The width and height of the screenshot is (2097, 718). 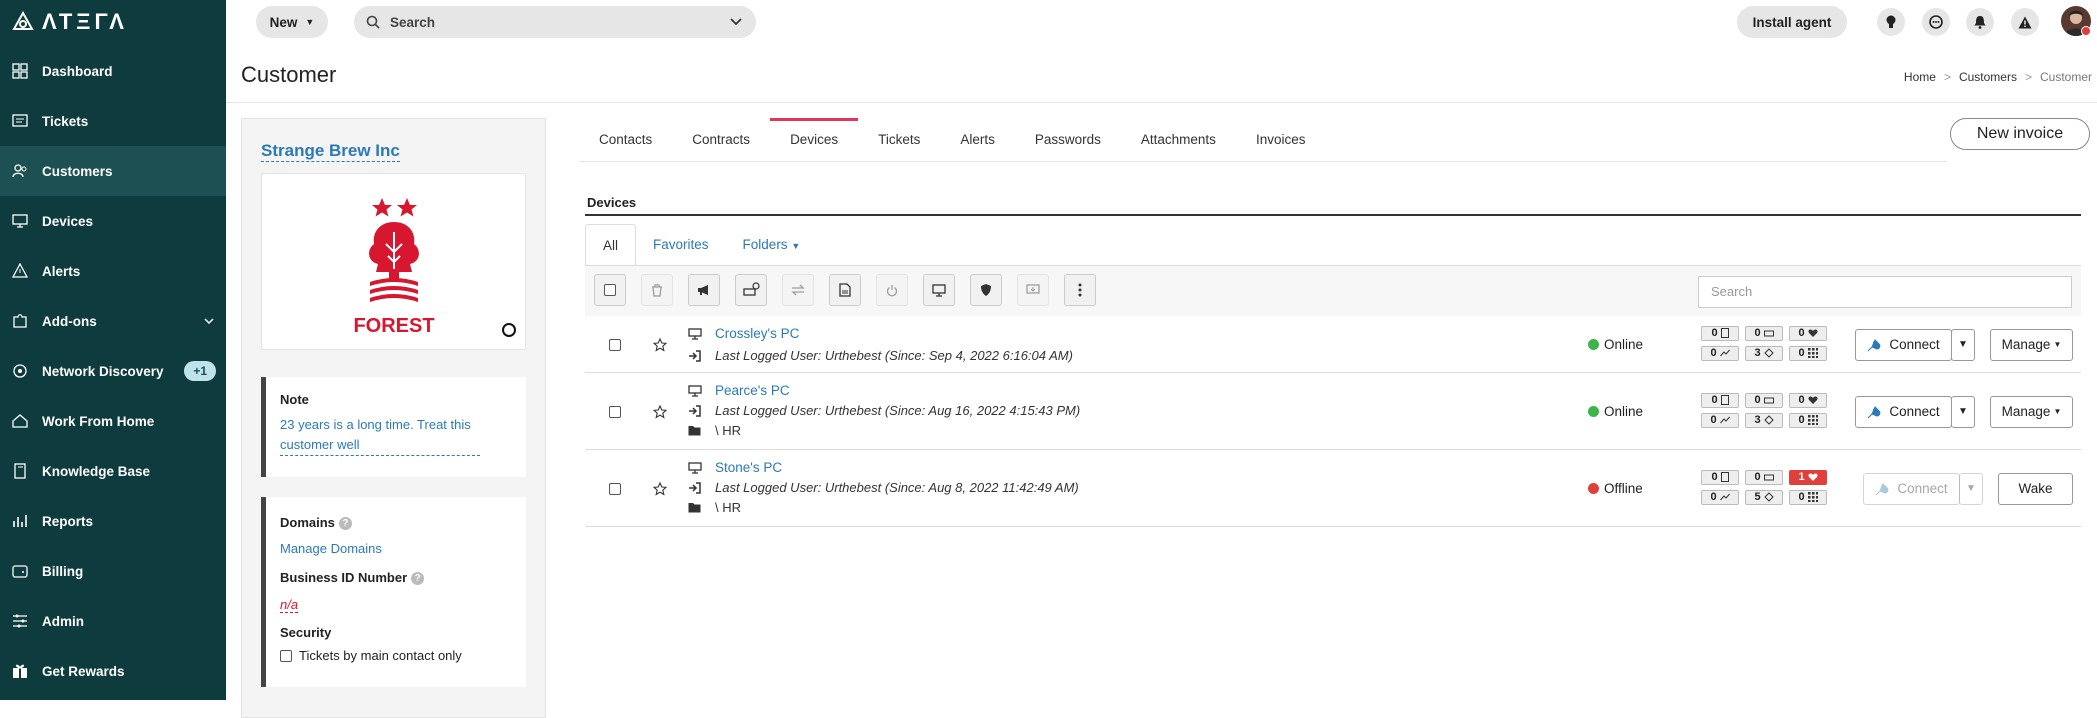 What do you see at coordinates (814, 140) in the screenshot?
I see `tab-devices: Devices` at bounding box center [814, 140].